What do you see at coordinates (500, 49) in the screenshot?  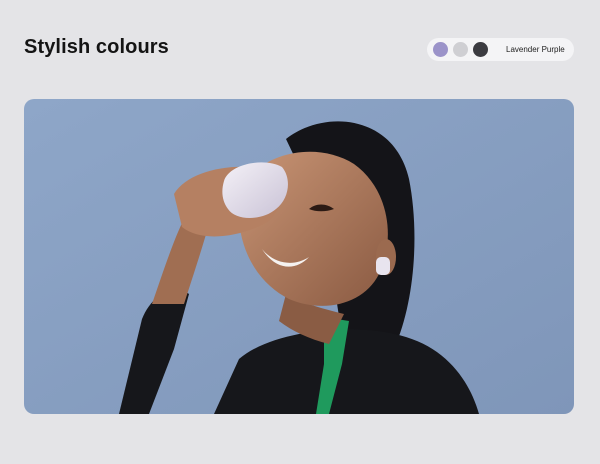 I see `color-picker: Lavender Purple` at bounding box center [500, 49].